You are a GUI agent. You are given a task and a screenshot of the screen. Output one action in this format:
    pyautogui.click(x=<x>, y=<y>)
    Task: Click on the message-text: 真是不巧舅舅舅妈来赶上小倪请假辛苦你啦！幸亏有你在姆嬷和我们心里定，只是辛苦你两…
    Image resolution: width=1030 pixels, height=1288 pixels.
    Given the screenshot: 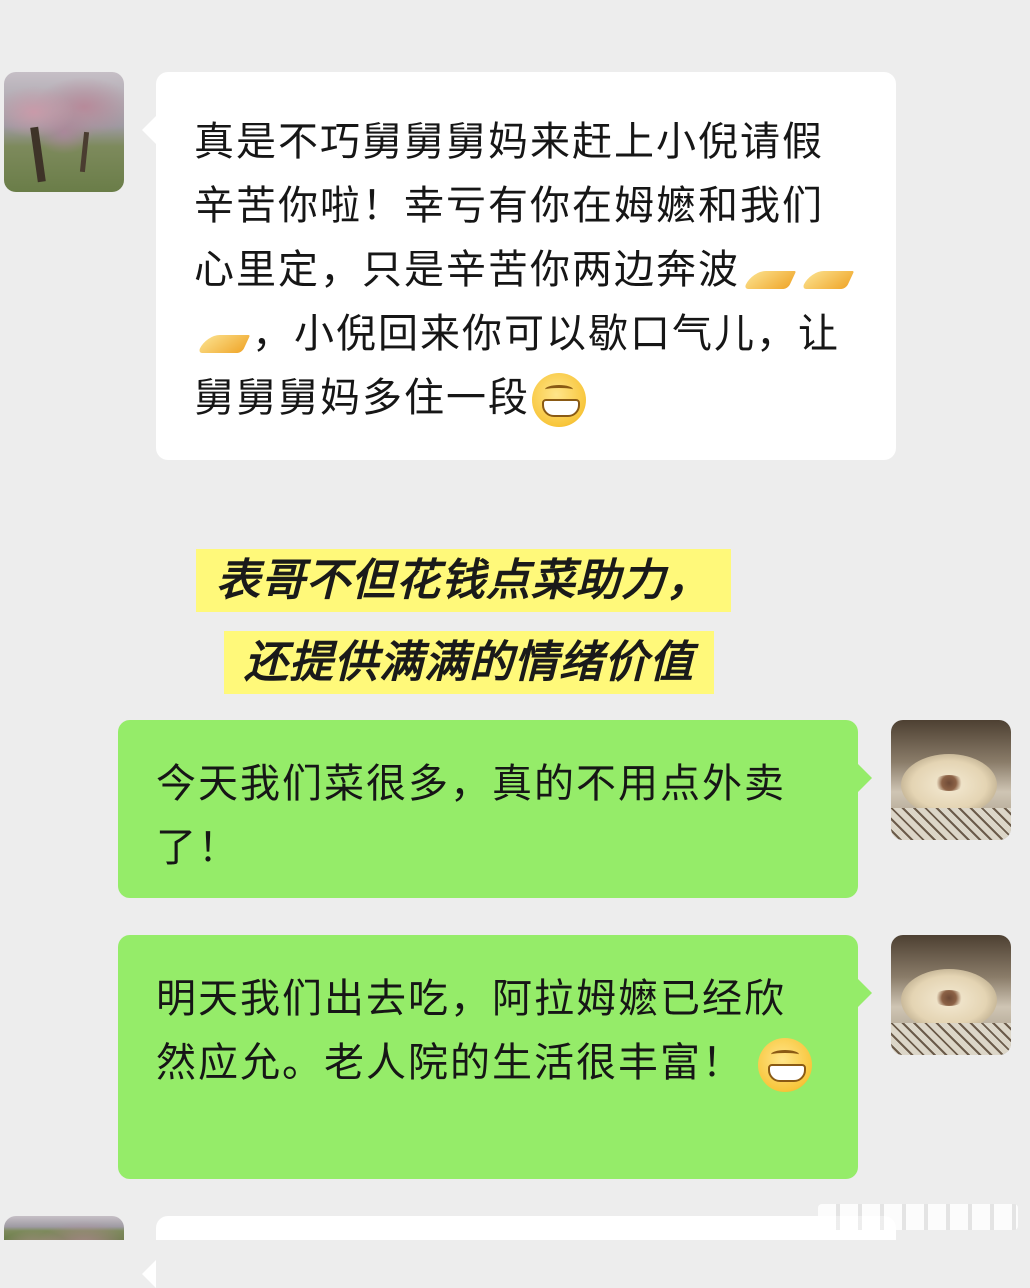 What is the action you would take?
    pyautogui.click(x=509, y=206)
    